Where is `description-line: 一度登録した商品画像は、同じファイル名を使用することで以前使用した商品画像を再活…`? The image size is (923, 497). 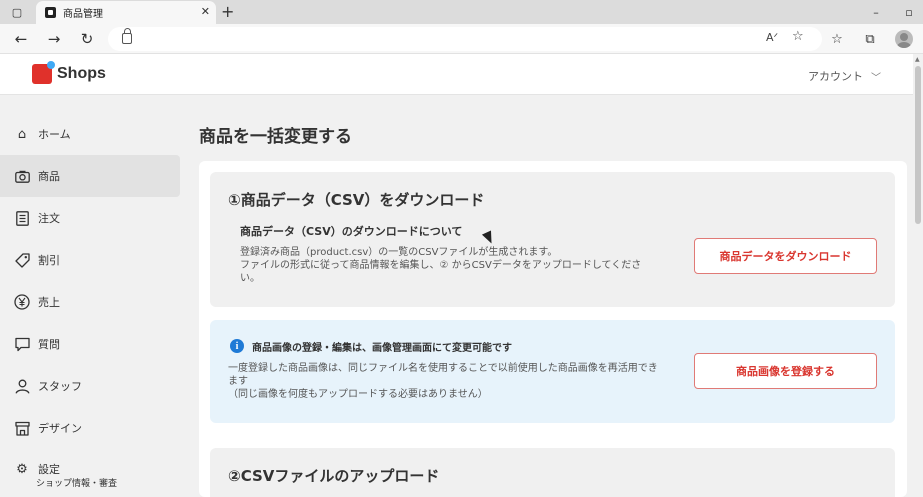 description-line: 一度登録した商品画像は、同じファイル名を使用することで以前使用した商品画像を再活… is located at coordinates (443, 368).